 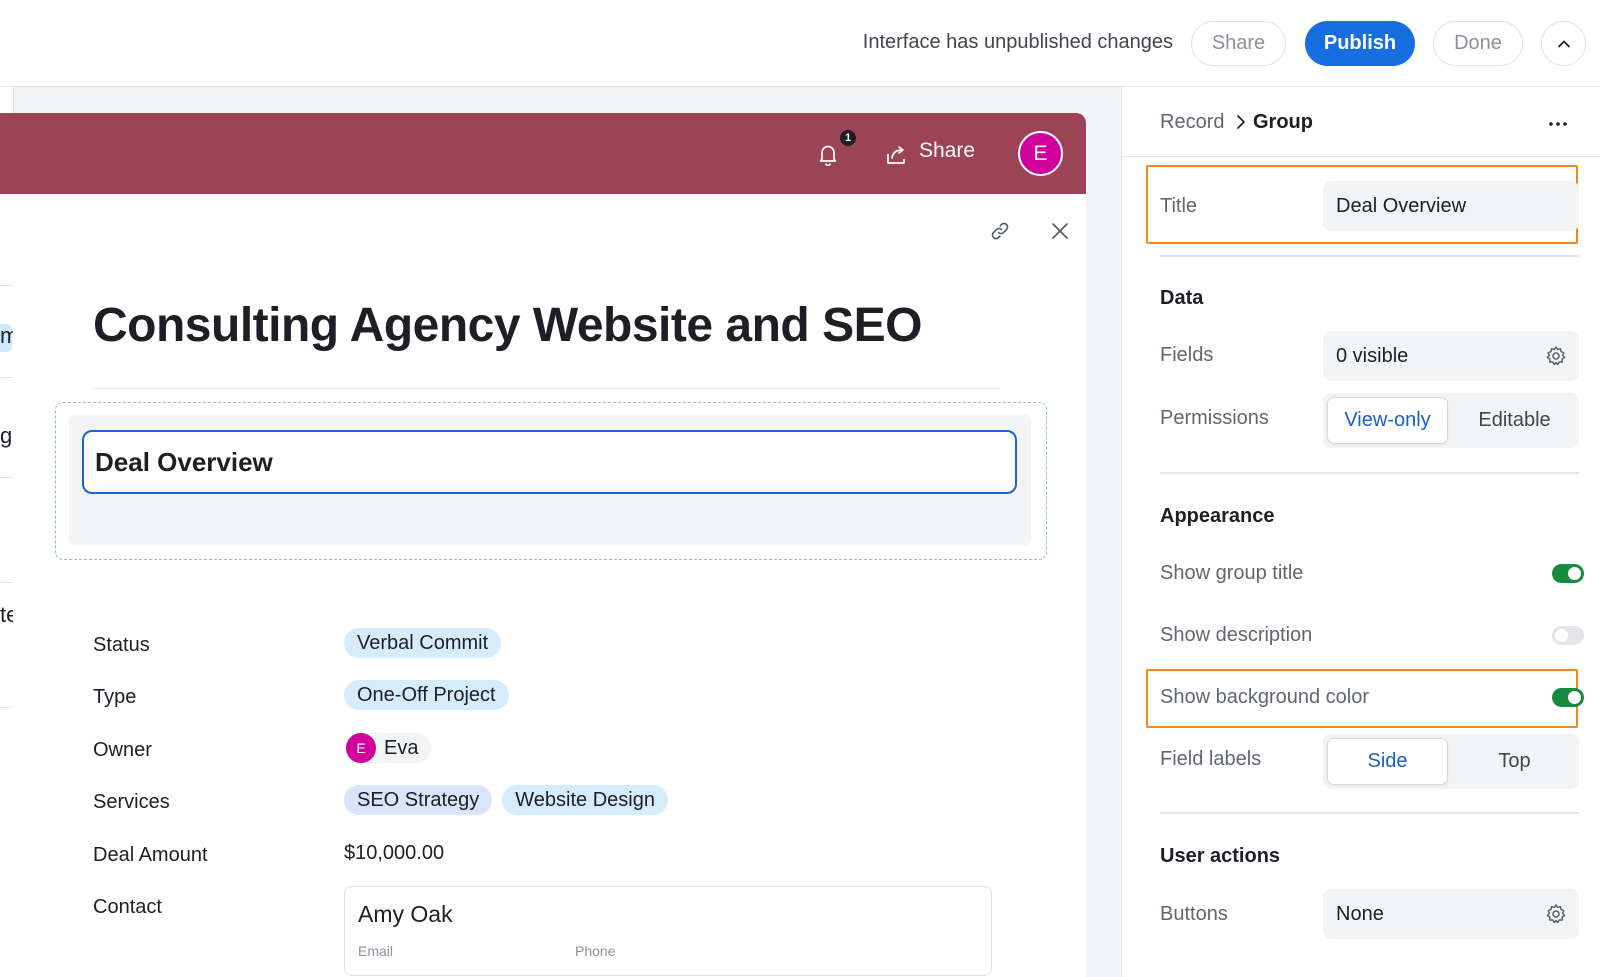 I want to click on owner-chip: E Eva, so click(x=388, y=748).